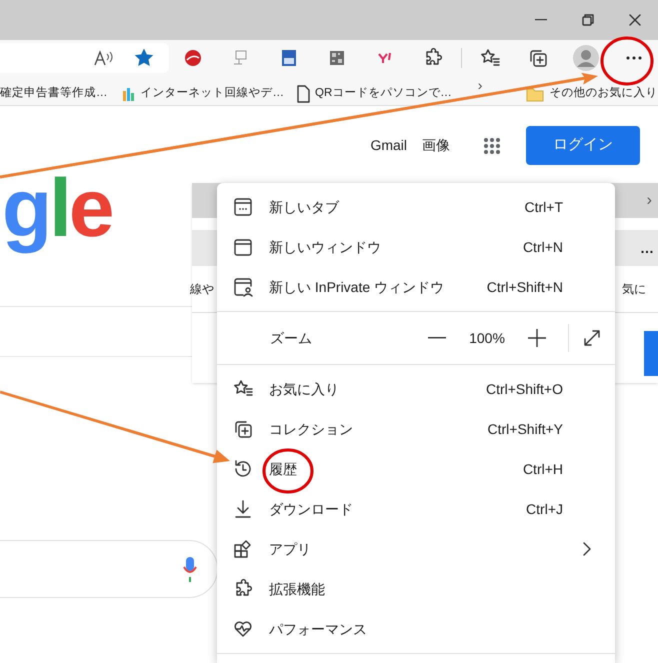 This screenshot has width=658, height=663. I want to click on minus-icon, so click(437, 338).